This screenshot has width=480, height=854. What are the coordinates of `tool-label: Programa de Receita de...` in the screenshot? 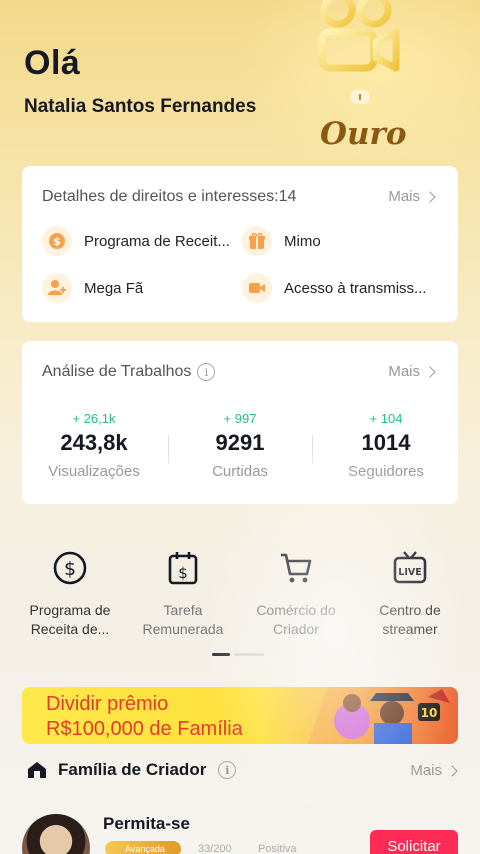 It's located at (70, 619).